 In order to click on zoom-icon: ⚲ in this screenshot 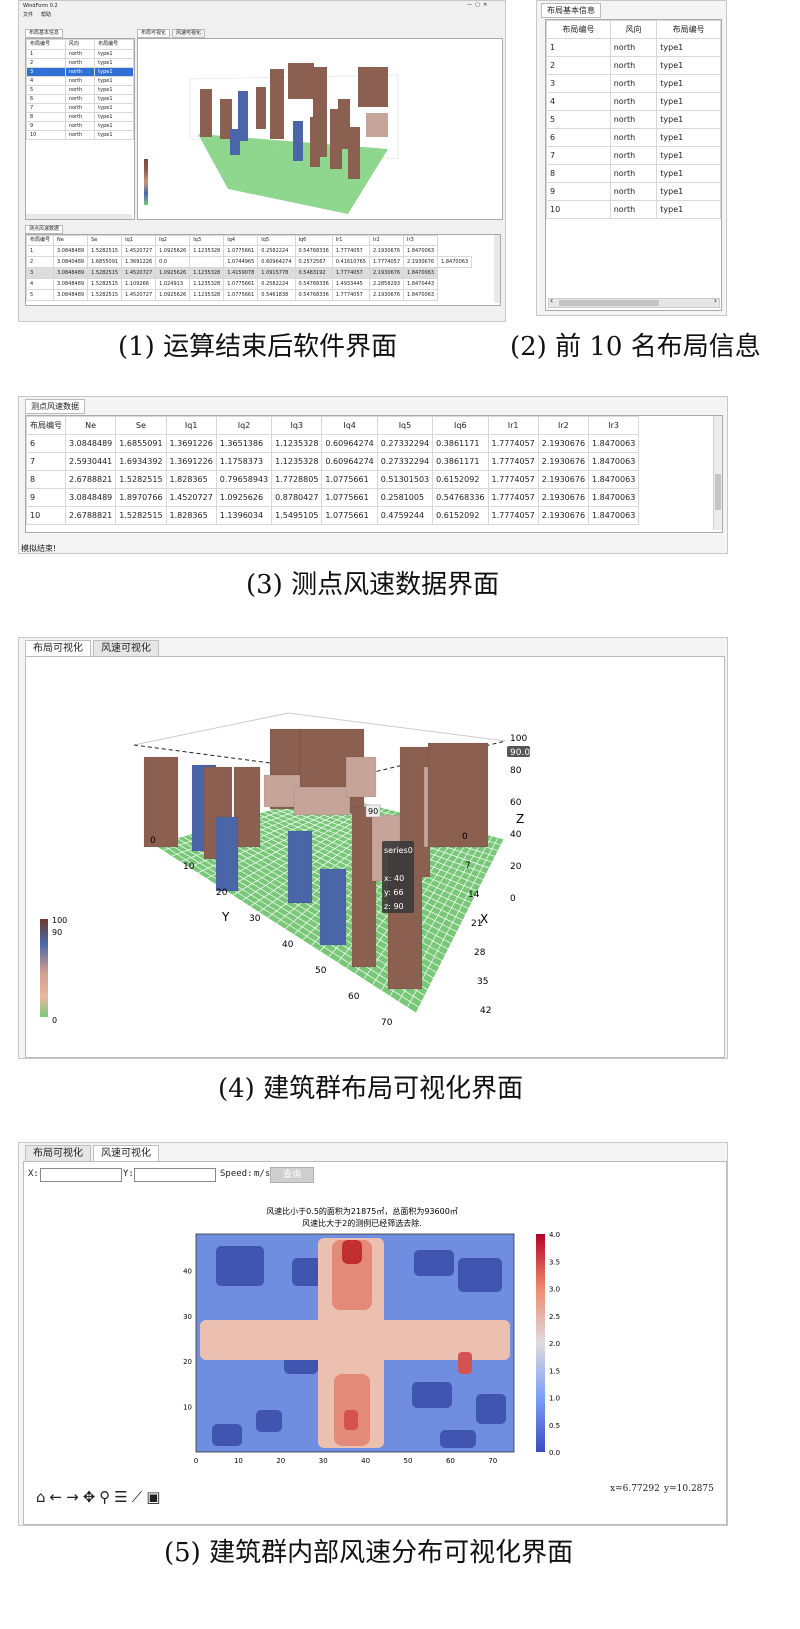, I will do `click(104, 1497)`.